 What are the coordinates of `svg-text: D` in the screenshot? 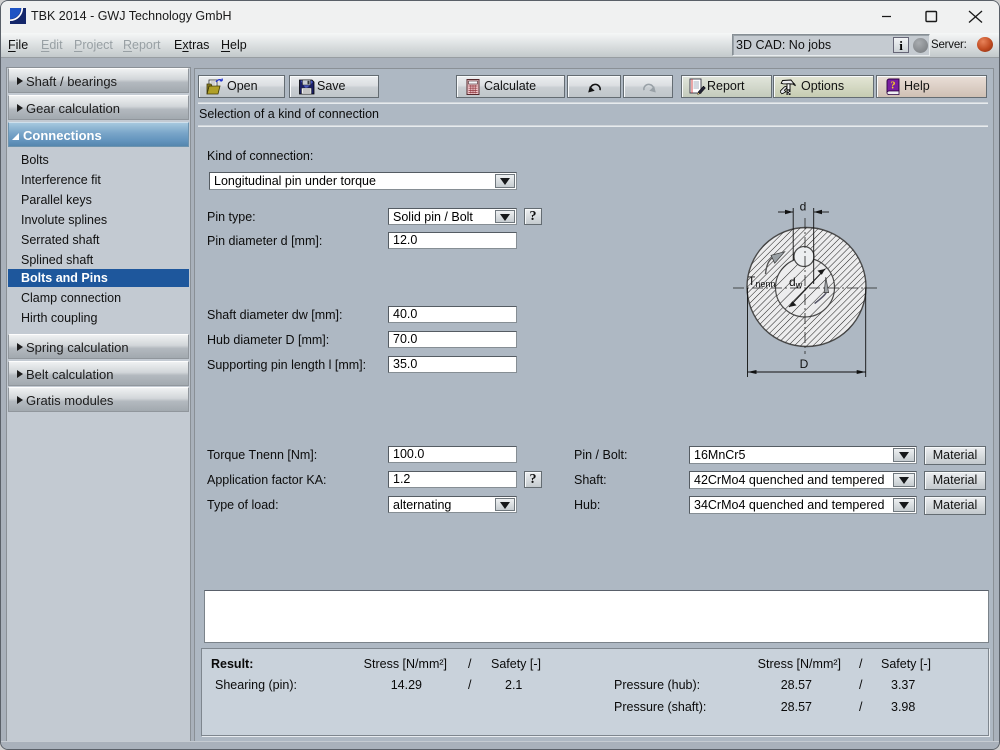 It's located at (804, 364).